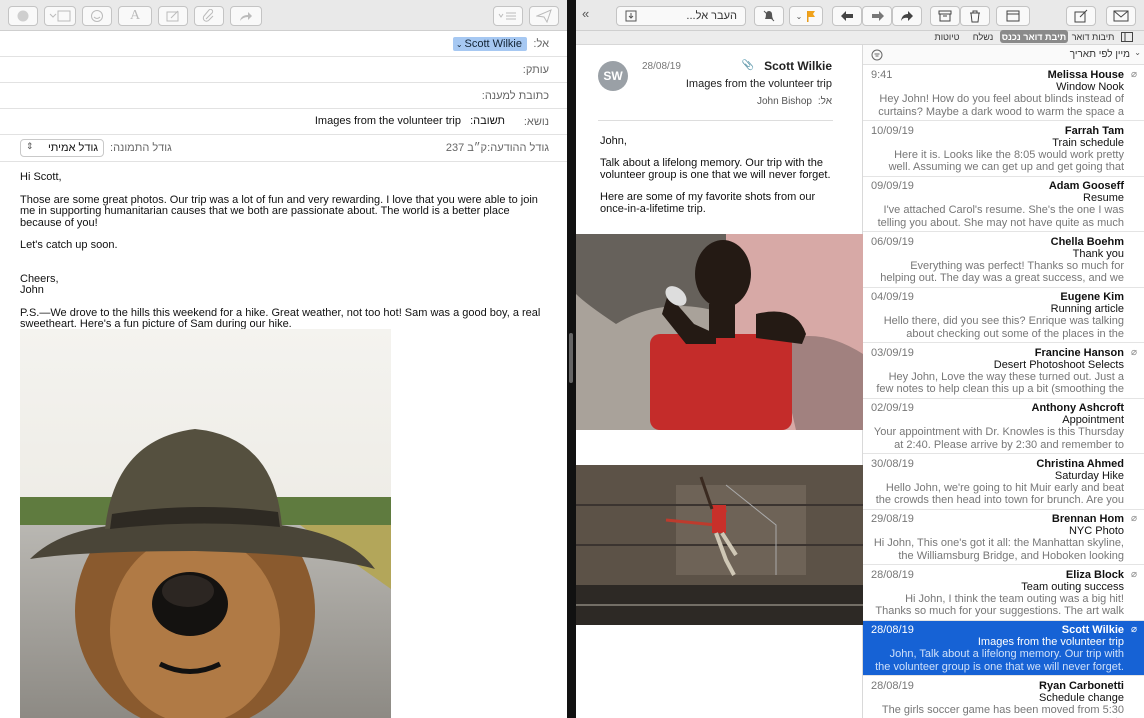 The image size is (1144, 718). I want to click on move-to-label: ...העבר אל, so click(711, 16).